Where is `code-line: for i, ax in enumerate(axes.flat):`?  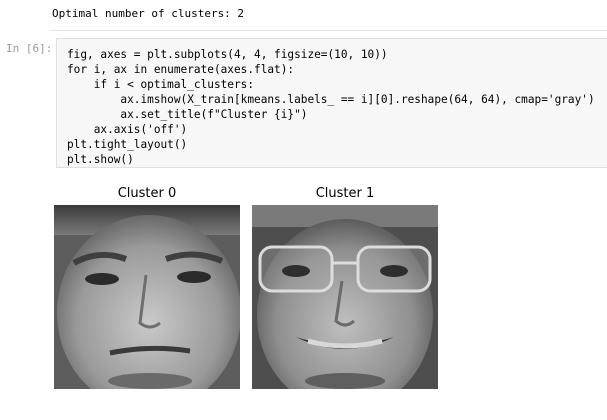
code-line: for i, ax in enumerate(axes.flat): is located at coordinates (181, 69).